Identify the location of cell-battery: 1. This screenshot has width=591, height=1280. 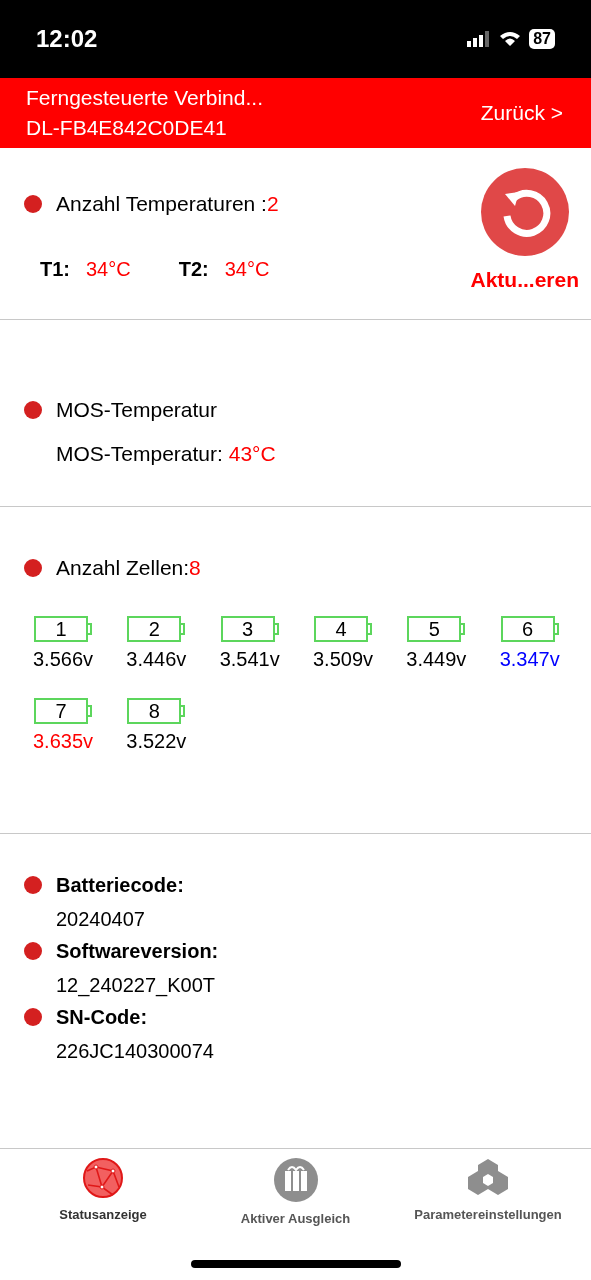
(63, 628).